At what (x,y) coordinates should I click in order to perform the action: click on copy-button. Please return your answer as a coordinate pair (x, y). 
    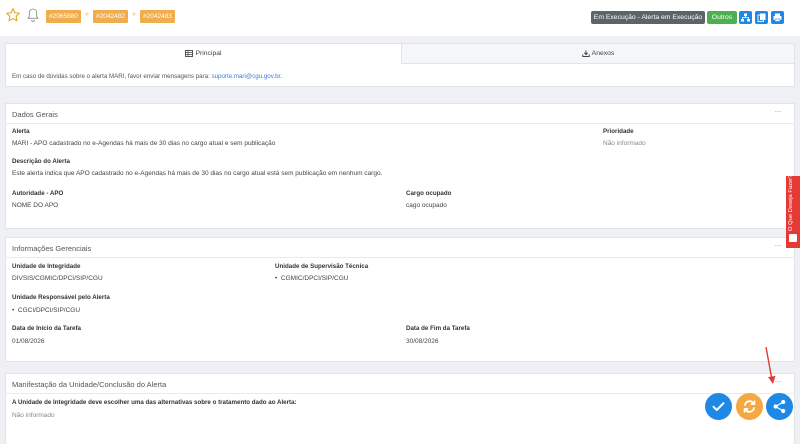
    Looking at the image, I should click on (761, 17).